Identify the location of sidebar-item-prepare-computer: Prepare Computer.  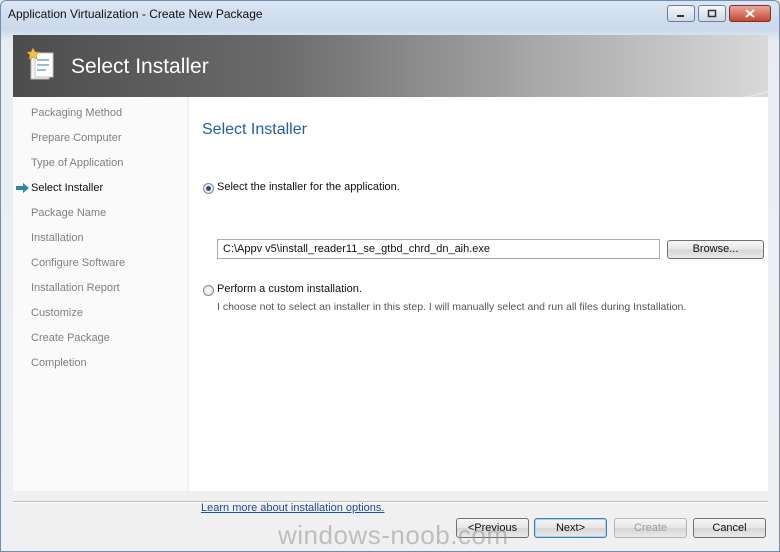
(76, 138).